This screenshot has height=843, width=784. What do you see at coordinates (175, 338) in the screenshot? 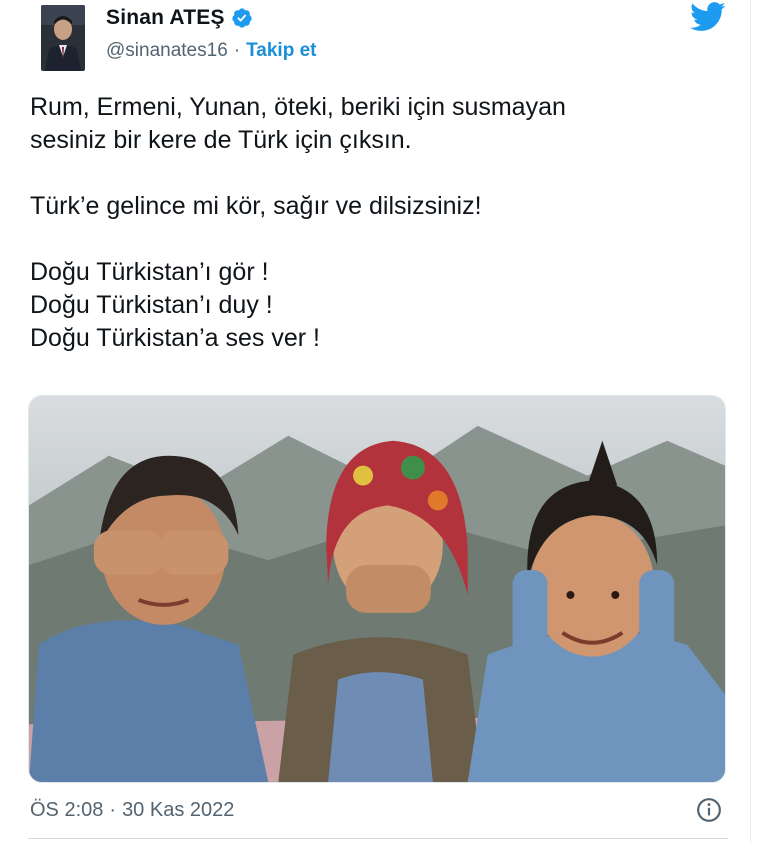
I see `tweet-line: Doğu Türkistan’a ses ver !` at bounding box center [175, 338].